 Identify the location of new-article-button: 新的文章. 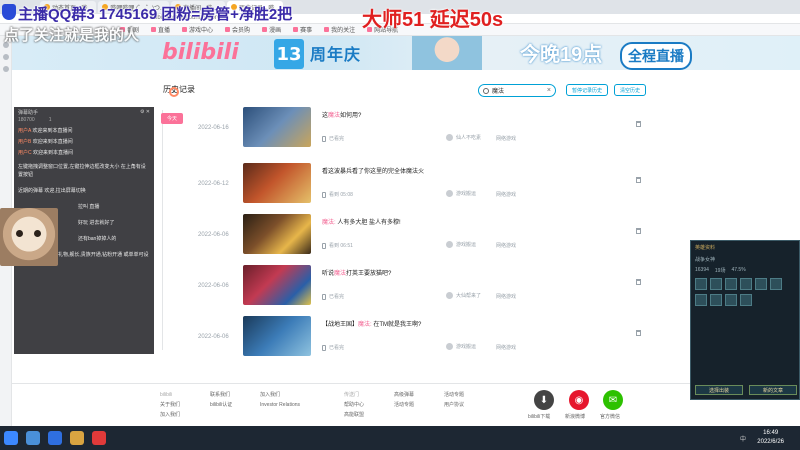
(773, 390).